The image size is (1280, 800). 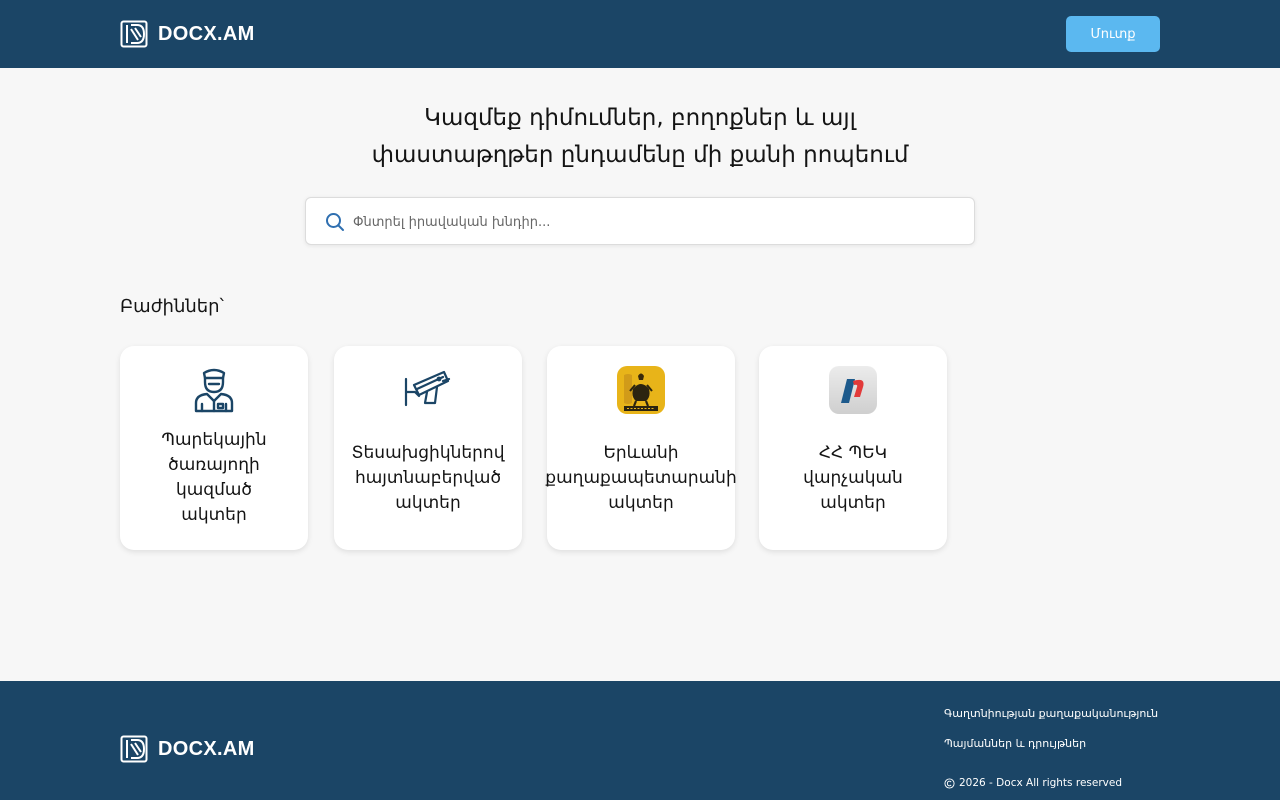 What do you see at coordinates (853, 477) in the screenshot?
I see `card-label: ՀՀ ՊԵԿ վարչական ակտեր` at bounding box center [853, 477].